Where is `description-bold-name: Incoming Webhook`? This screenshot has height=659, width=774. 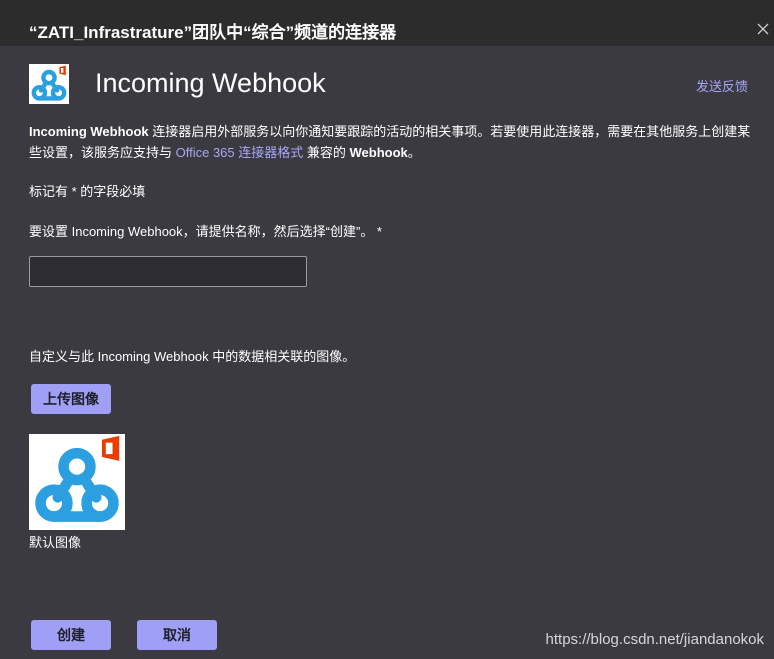 description-bold-name: Incoming Webhook is located at coordinates (89, 131).